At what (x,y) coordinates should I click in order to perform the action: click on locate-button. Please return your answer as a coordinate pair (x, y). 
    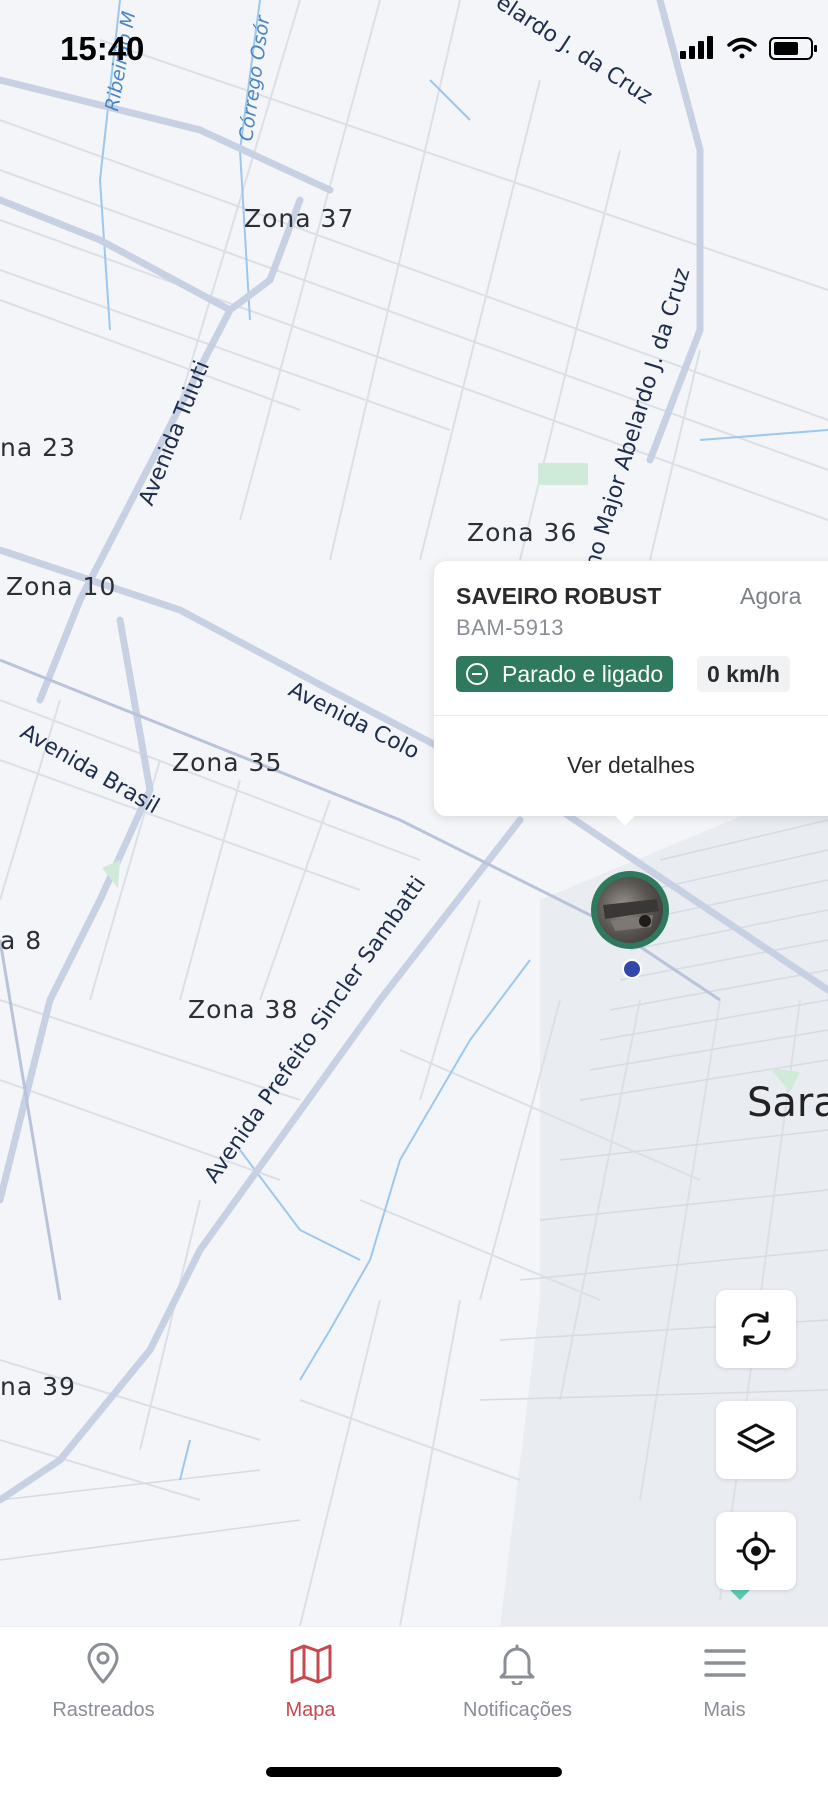
    Looking at the image, I should click on (756, 1551).